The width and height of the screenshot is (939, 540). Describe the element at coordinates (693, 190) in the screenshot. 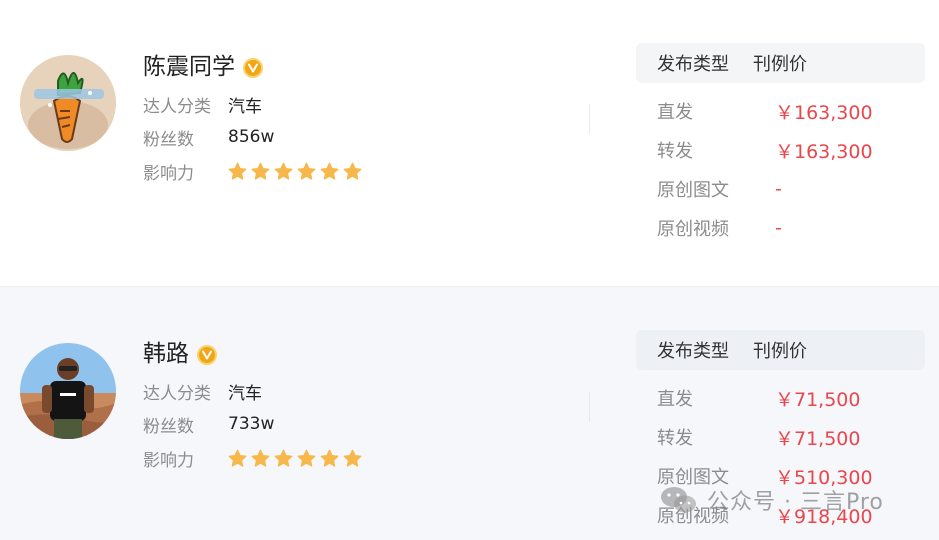

I see `price-type: 原创图文` at that location.